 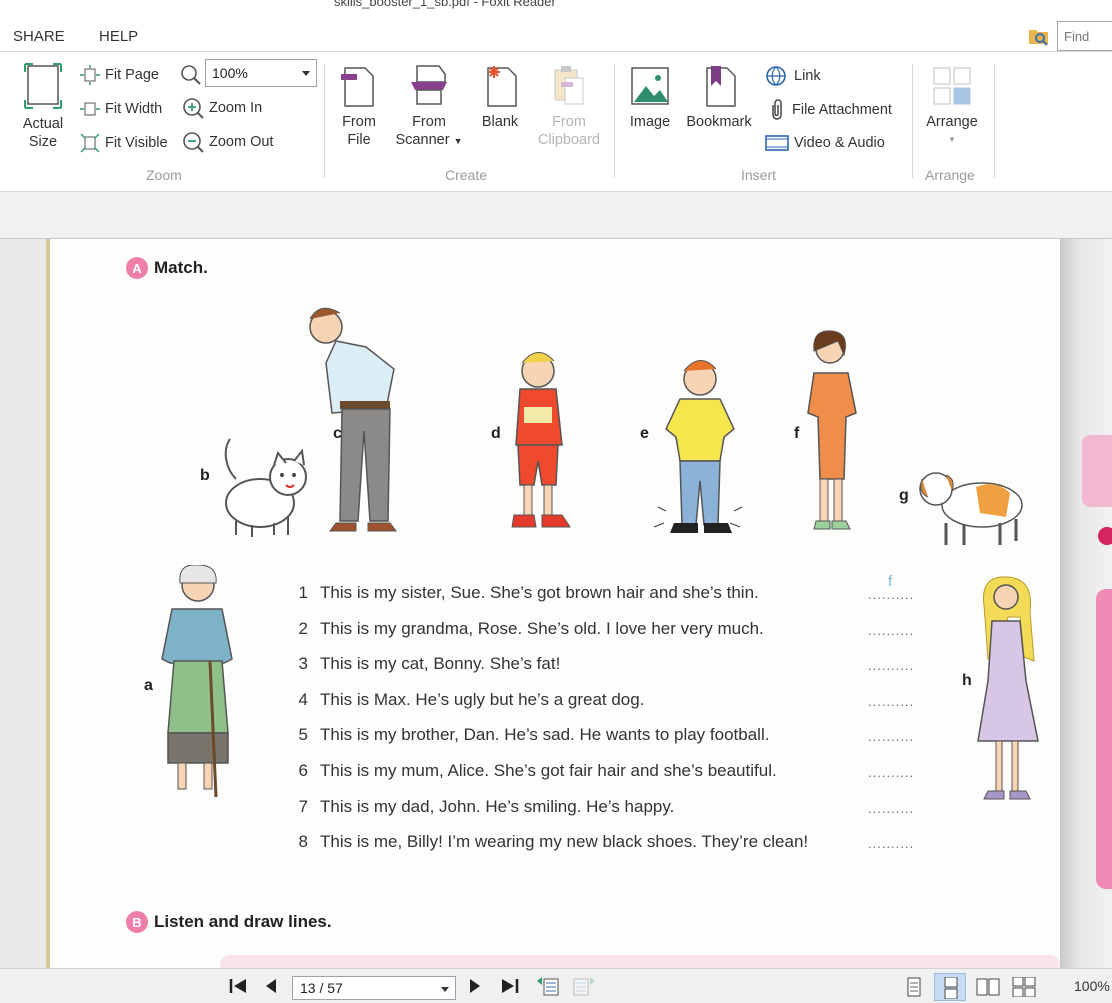 I want to click on next-view-icon, so click(x=584, y=986).